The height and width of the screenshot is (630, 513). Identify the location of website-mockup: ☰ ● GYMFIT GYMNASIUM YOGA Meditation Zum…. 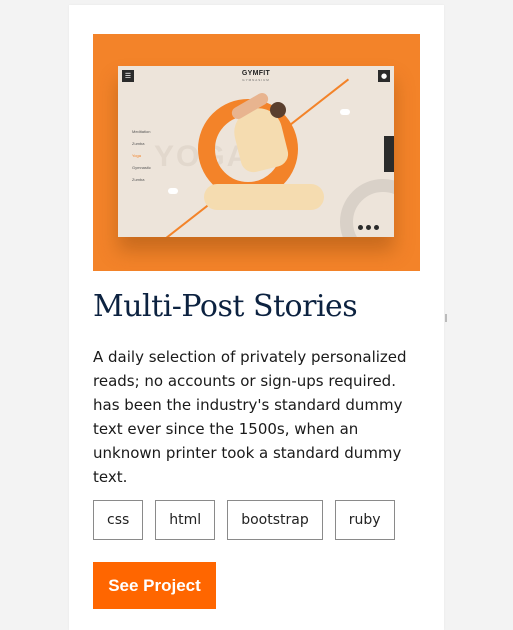
(256, 151).